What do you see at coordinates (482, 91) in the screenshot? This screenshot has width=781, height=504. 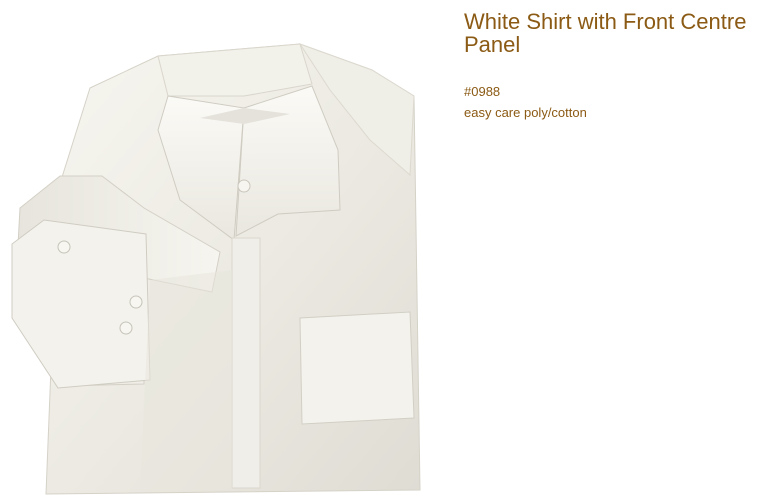 I see `product-code: #0988` at bounding box center [482, 91].